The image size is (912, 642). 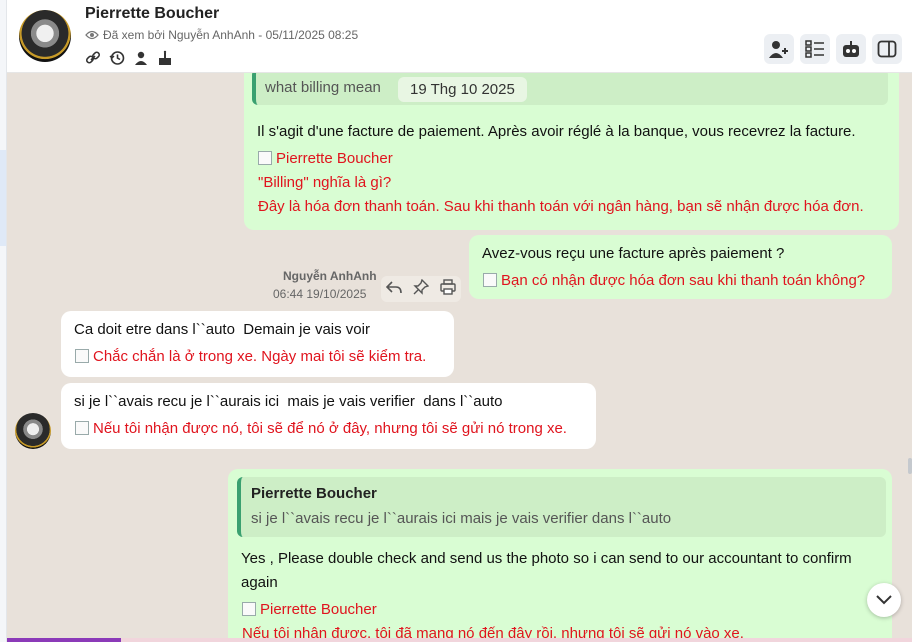 I want to click on translation-line: "Billing" nghĩa là gì?, so click(x=325, y=182).